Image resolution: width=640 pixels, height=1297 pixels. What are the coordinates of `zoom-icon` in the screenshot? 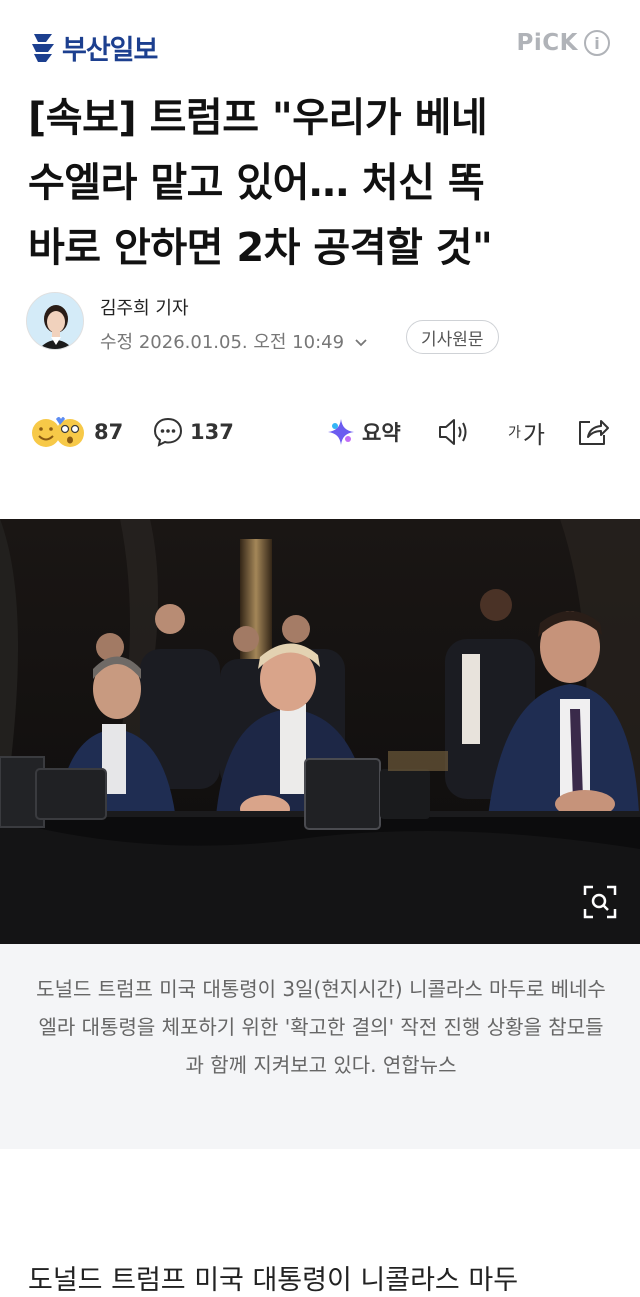 It's located at (600, 902).